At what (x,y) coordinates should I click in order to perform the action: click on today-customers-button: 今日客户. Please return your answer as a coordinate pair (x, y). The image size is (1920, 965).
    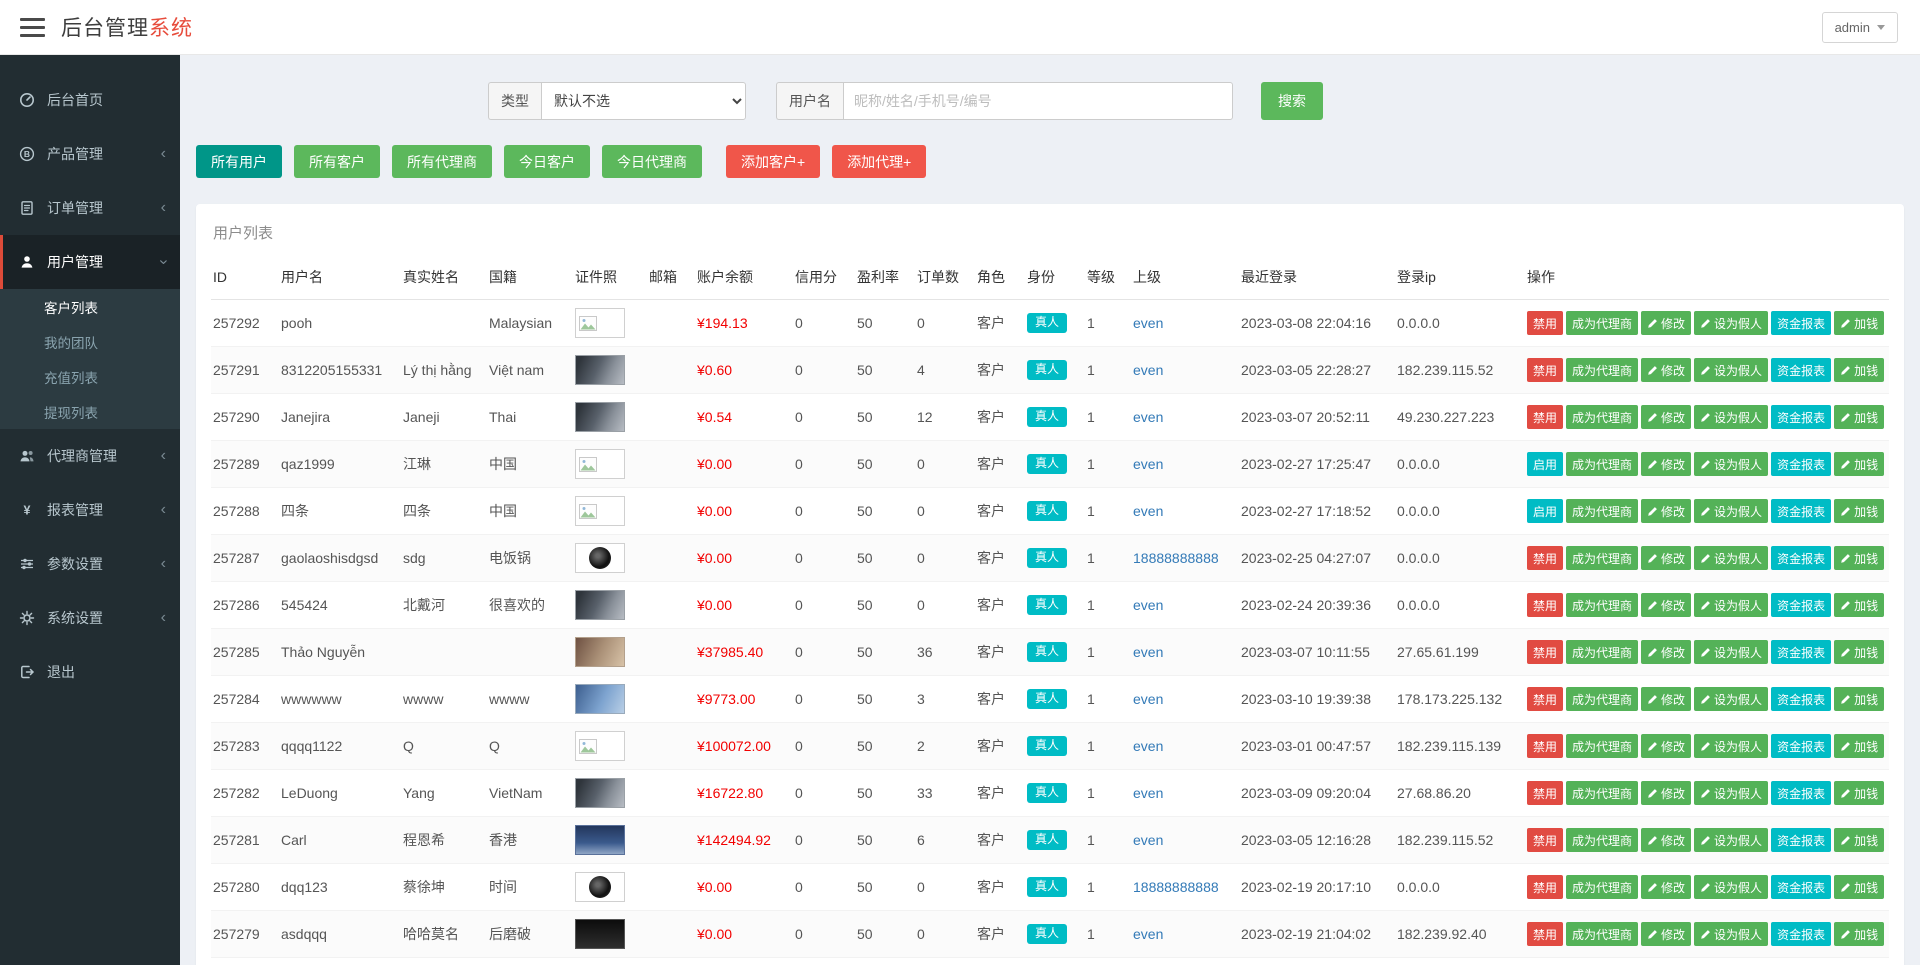
    Looking at the image, I should click on (547, 161).